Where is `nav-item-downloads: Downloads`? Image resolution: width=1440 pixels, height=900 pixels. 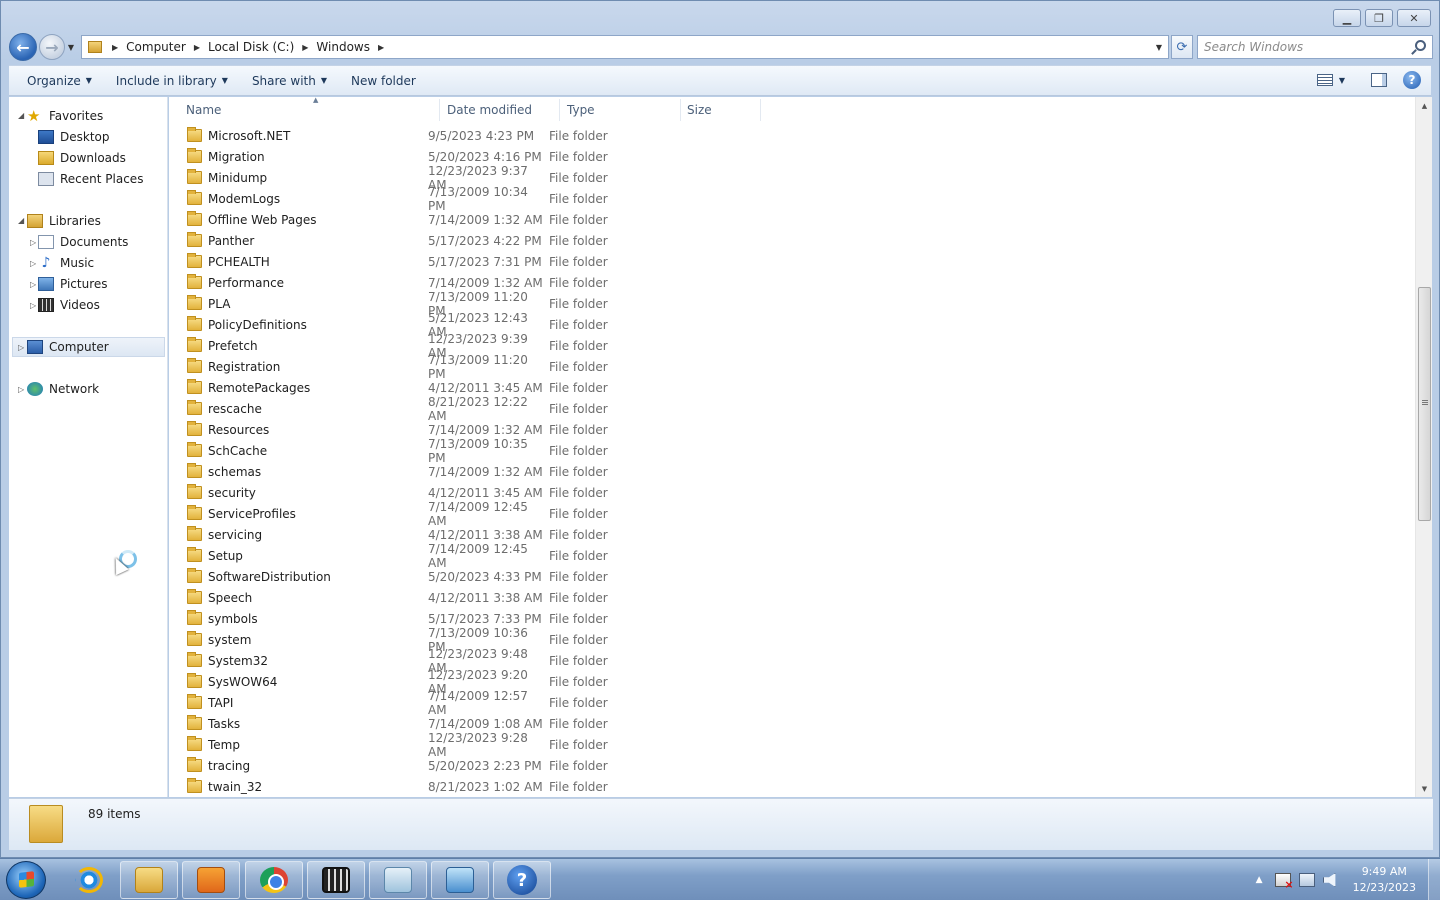 nav-item-downloads: Downloads is located at coordinates (82, 158).